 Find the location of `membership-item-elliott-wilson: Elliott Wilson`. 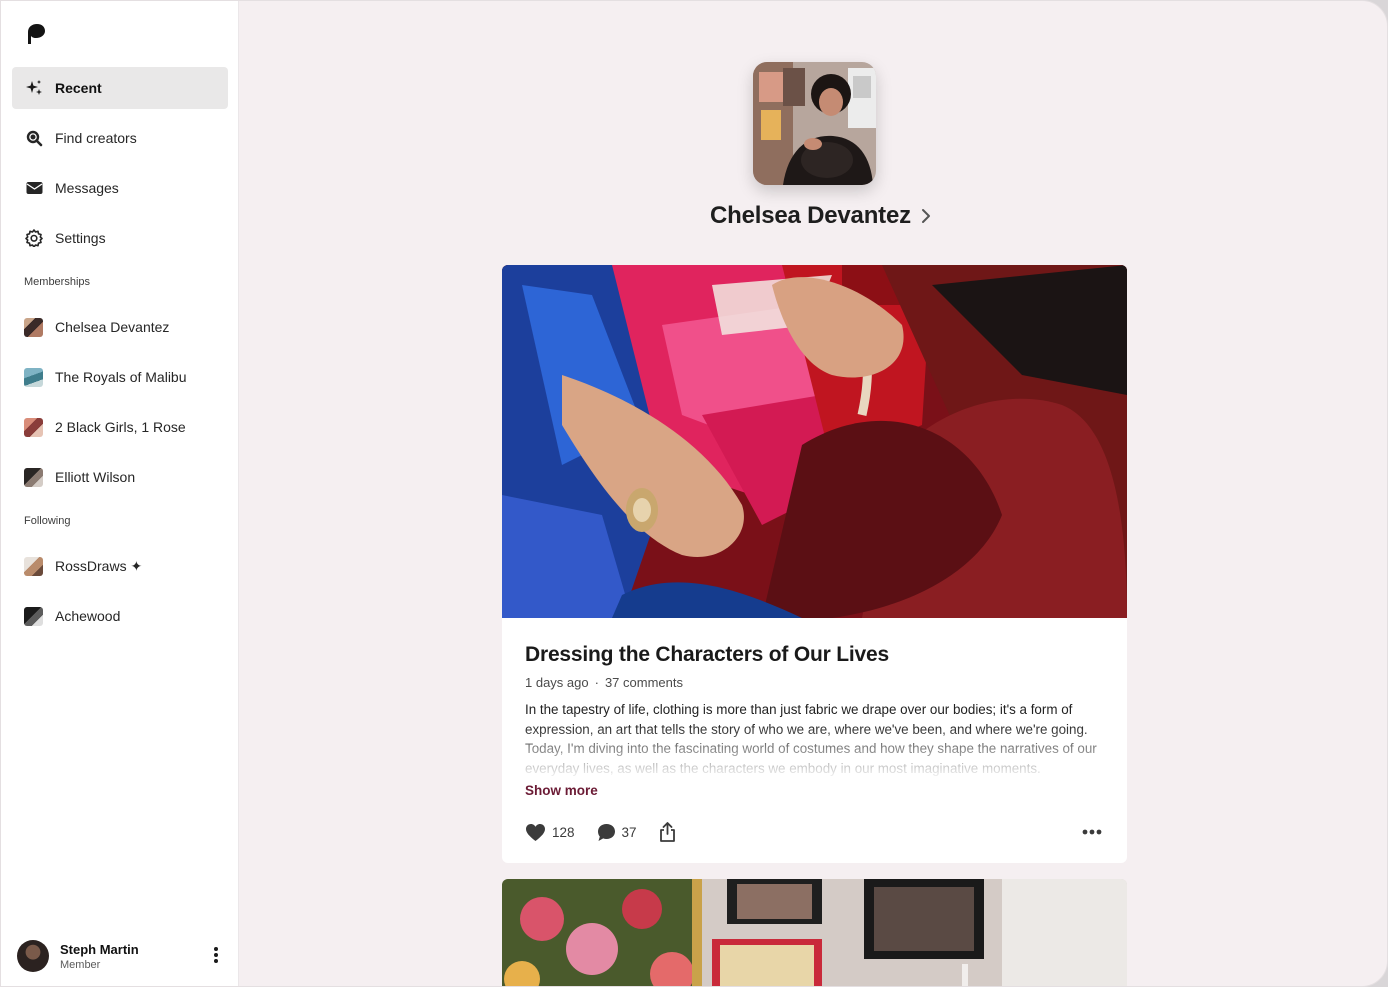

membership-item-elliott-wilson: Elliott Wilson is located at coordinates (120, 477).